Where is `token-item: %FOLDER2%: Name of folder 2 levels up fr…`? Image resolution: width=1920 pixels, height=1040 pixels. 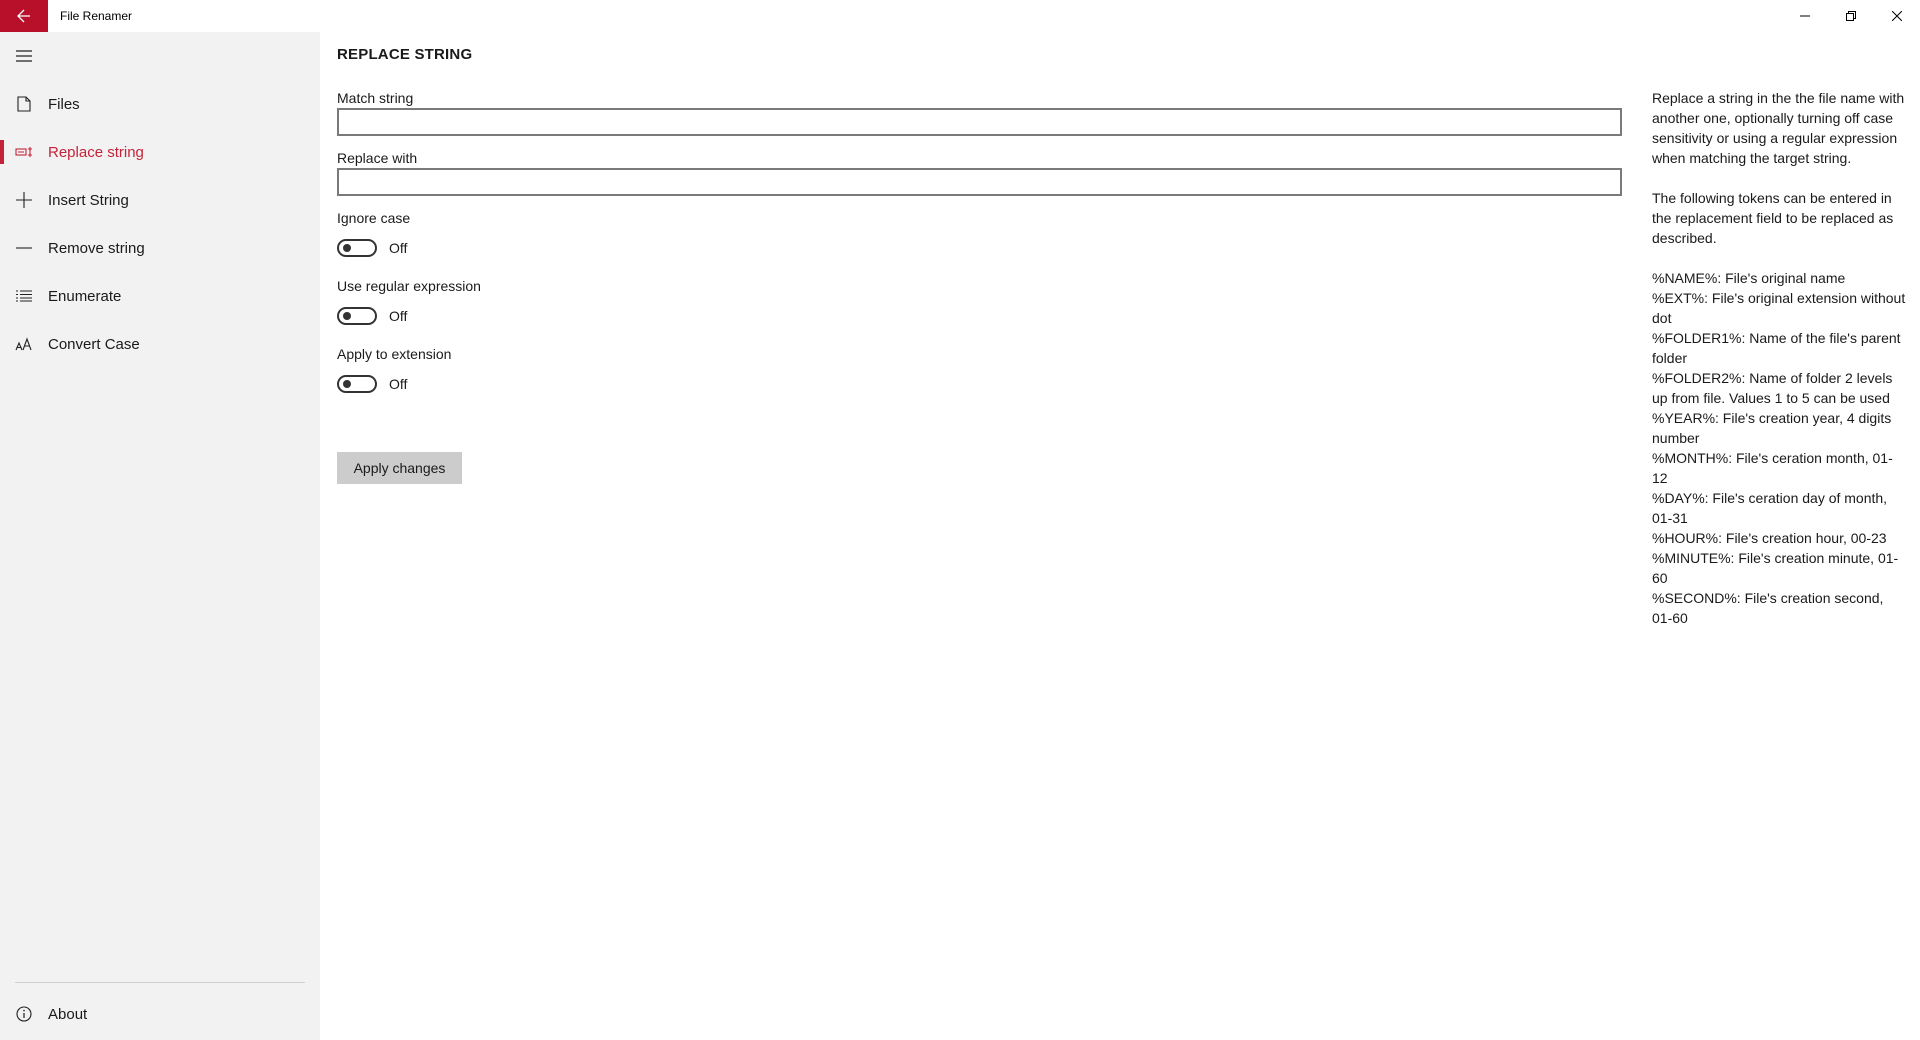 token-item: %FOLDER2%: Name of folder 2 levels up fr… is located at coordinates (1772, 388).